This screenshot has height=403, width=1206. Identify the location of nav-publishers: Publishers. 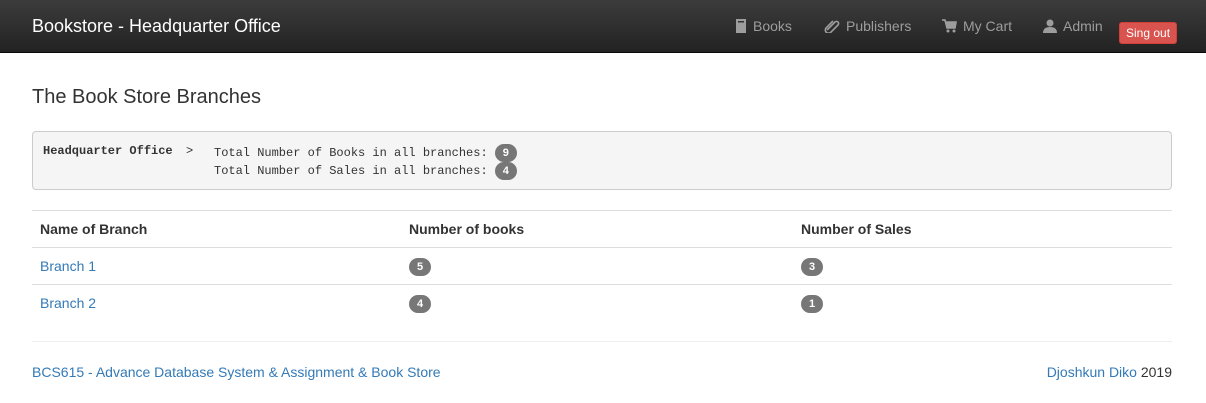
(867, 26).